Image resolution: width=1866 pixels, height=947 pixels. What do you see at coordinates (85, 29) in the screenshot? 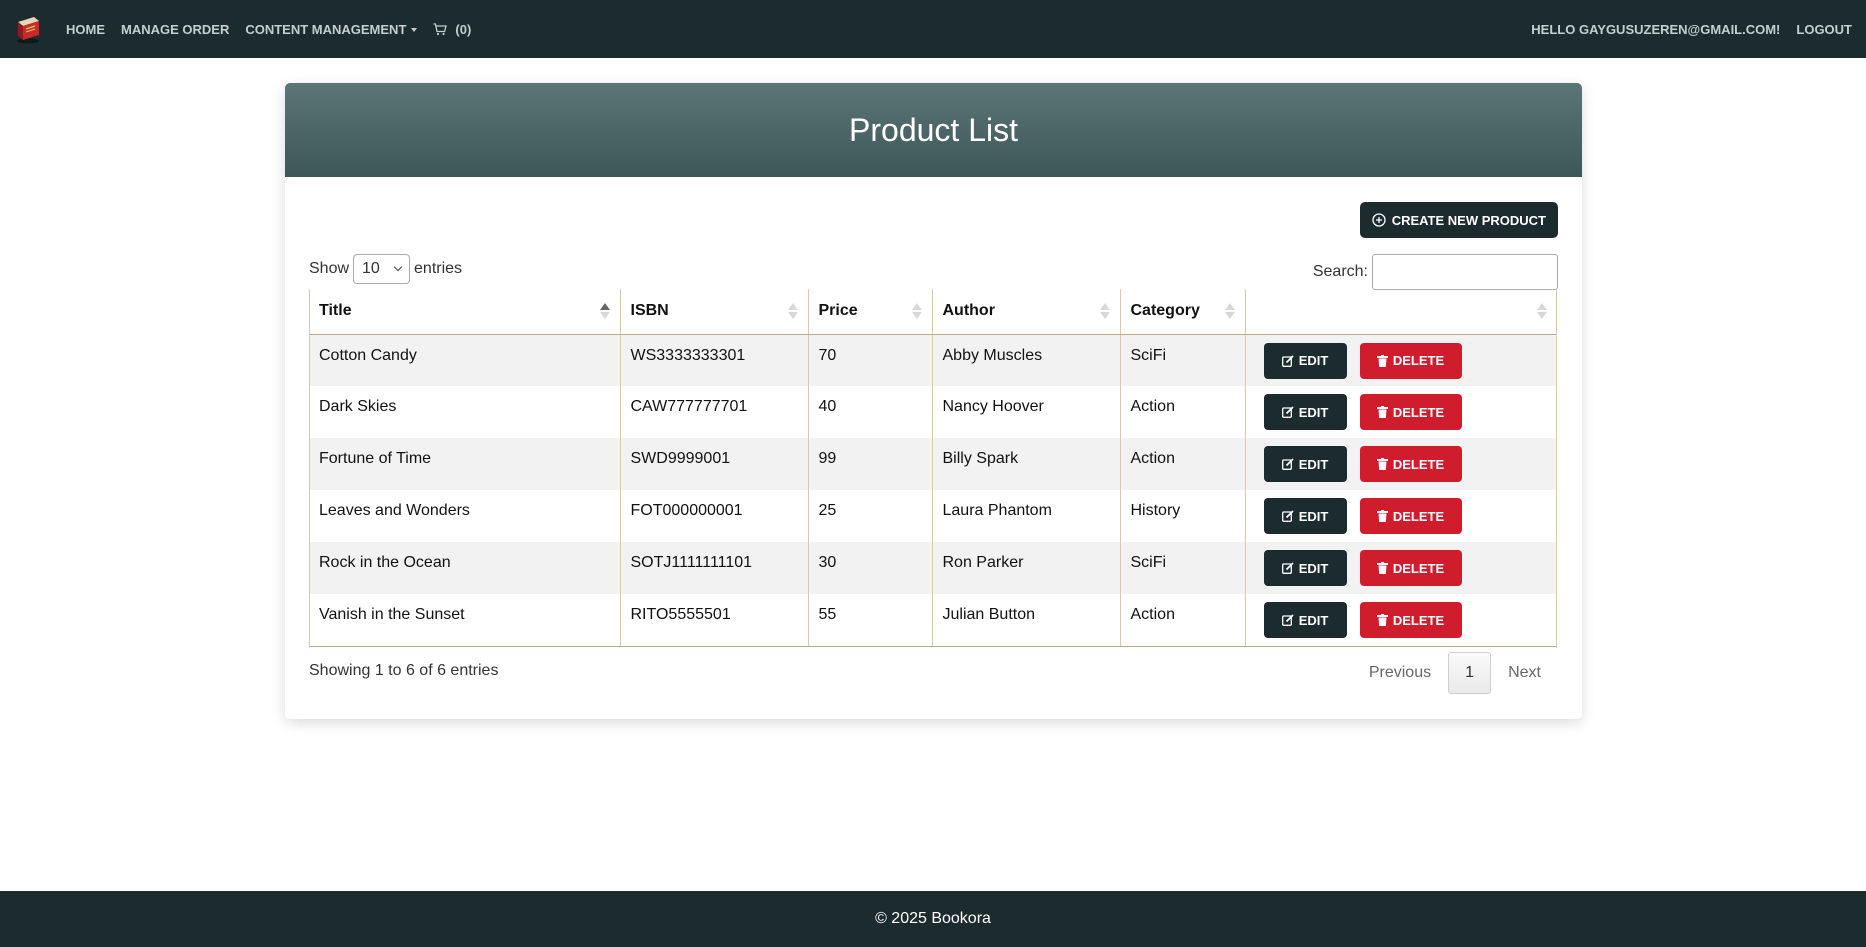
I see `nav-home: HOME` at bounding box center [85, 29].